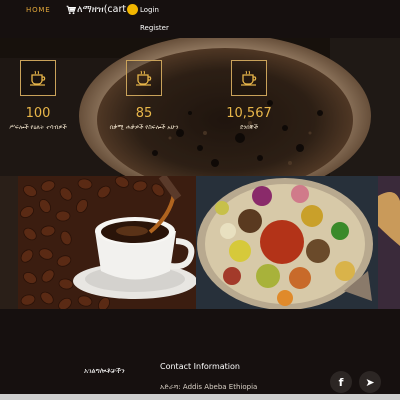 The width and height of the screenshot is (400, 400). What do you see at coordinates (149, 10) in the screenshot?
I see `login-link: Login` at bounding box center [149, 10].